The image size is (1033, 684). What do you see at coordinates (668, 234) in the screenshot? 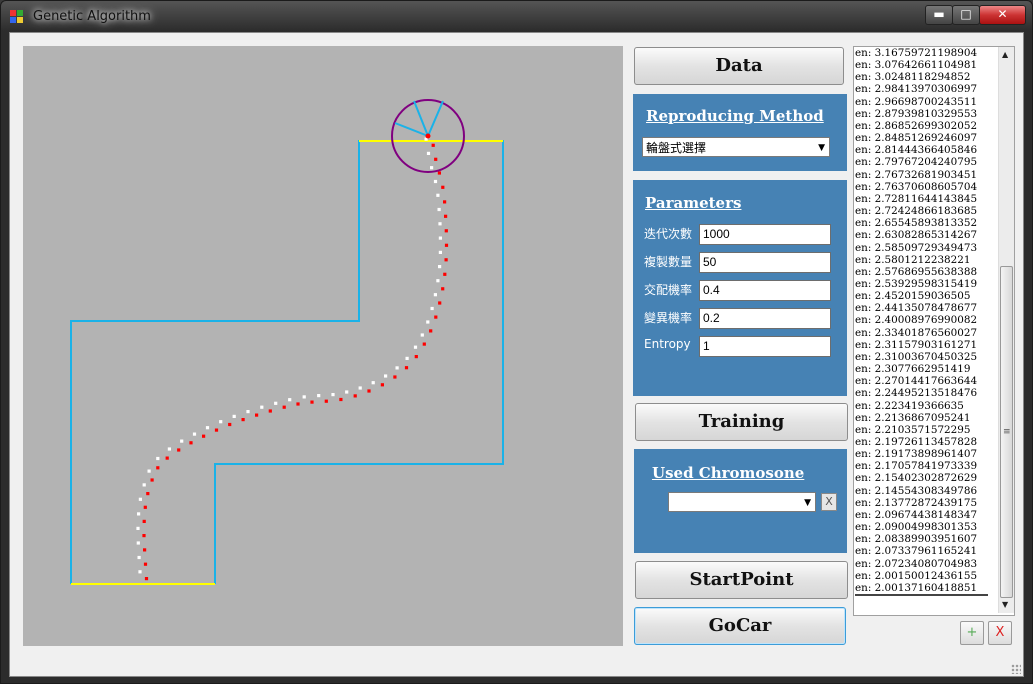
I see `param-label-iterations: 迭代次數` at bounding box center [668, 234].